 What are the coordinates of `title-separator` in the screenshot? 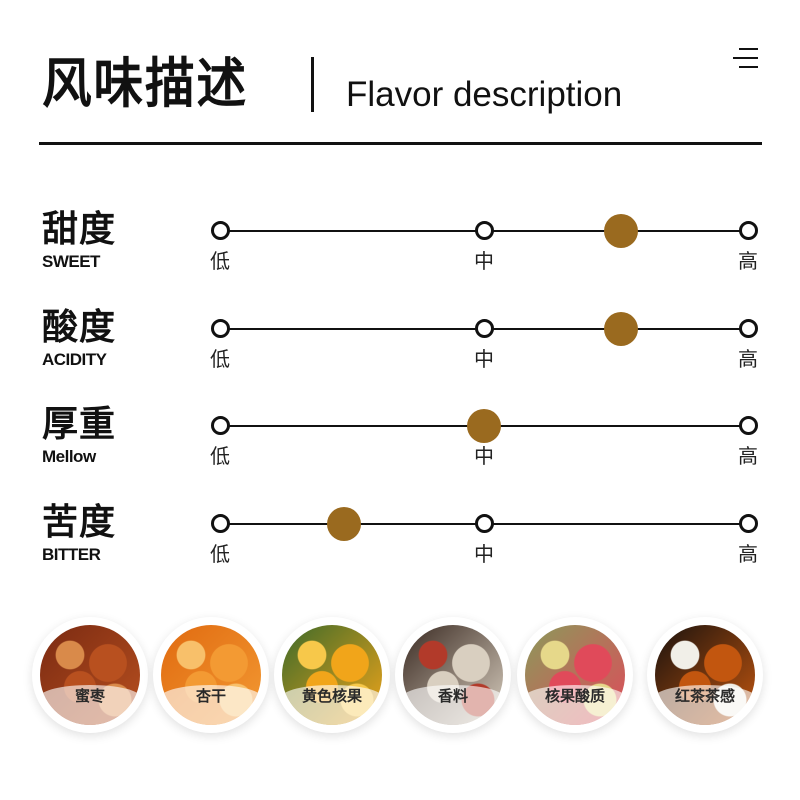 It's located at (312, 84).